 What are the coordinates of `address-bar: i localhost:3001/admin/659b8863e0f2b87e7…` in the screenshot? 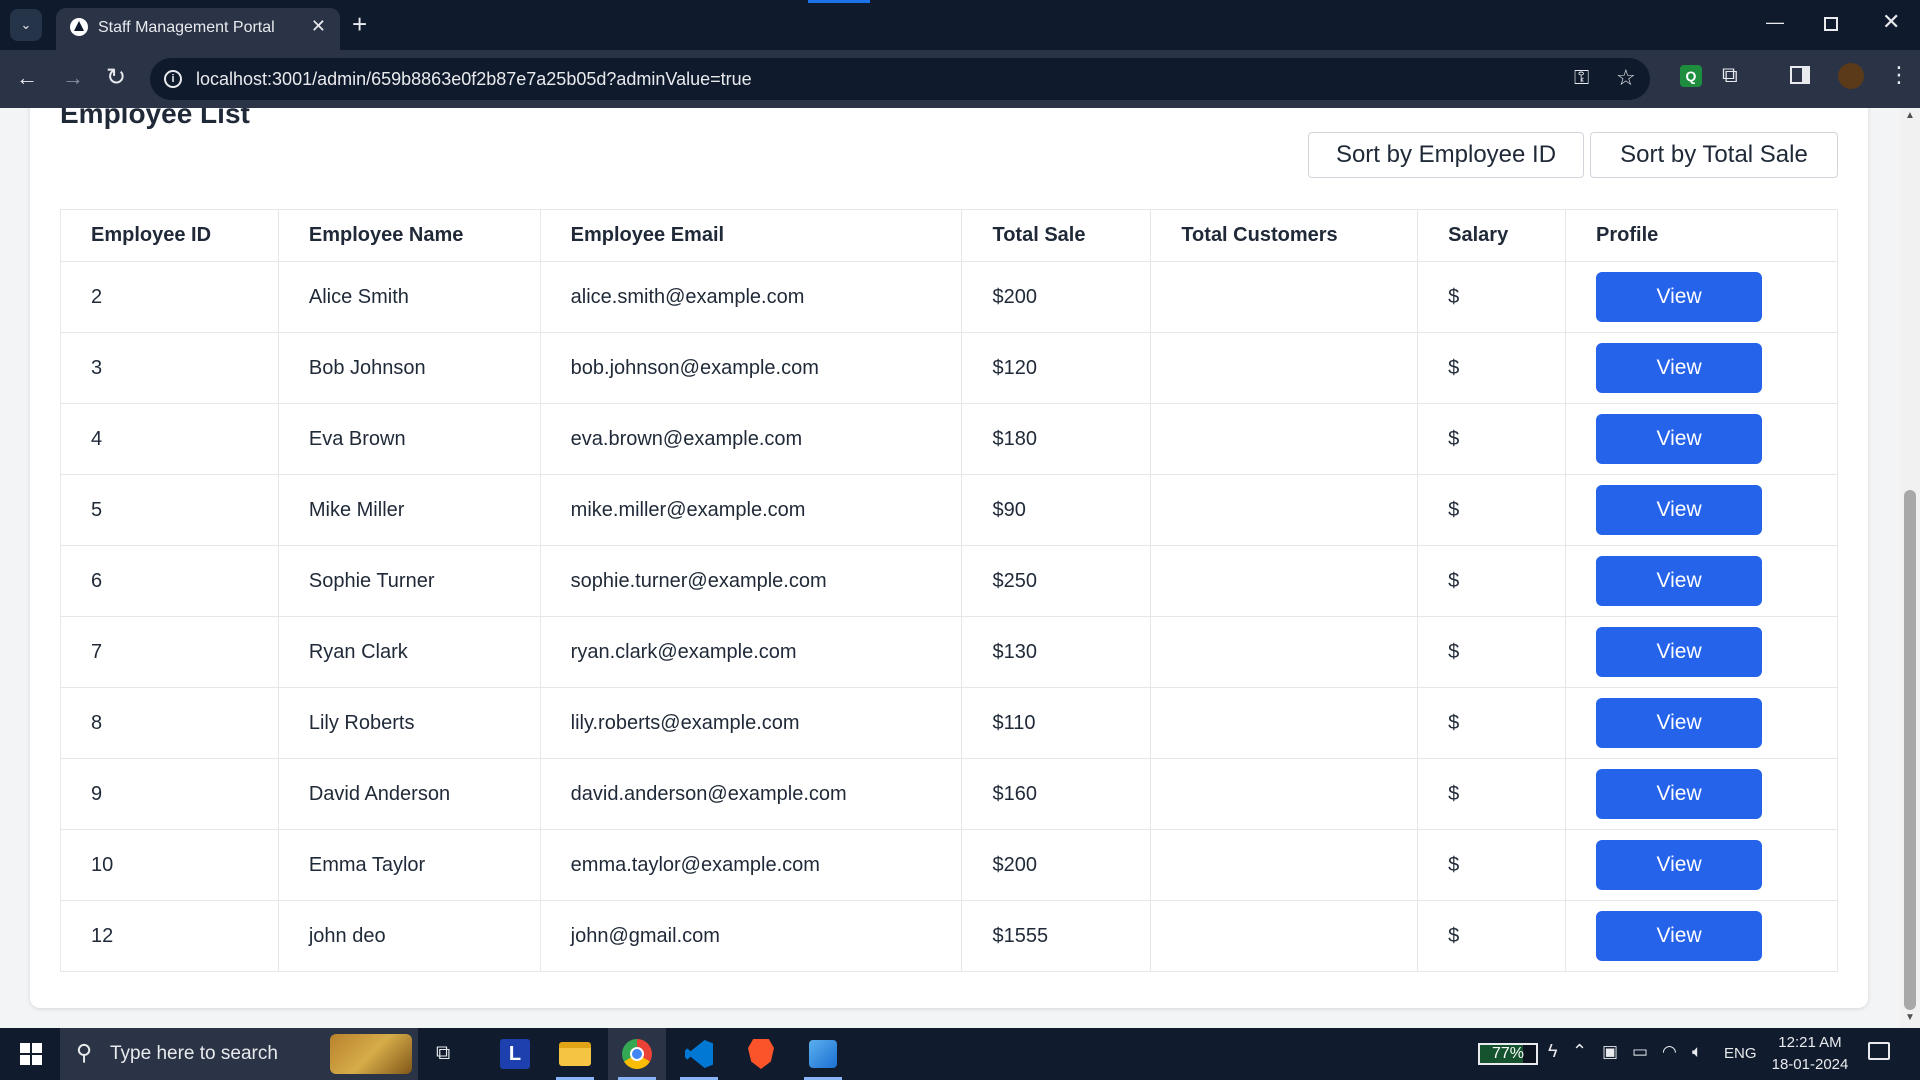 It's located at (900, 79).